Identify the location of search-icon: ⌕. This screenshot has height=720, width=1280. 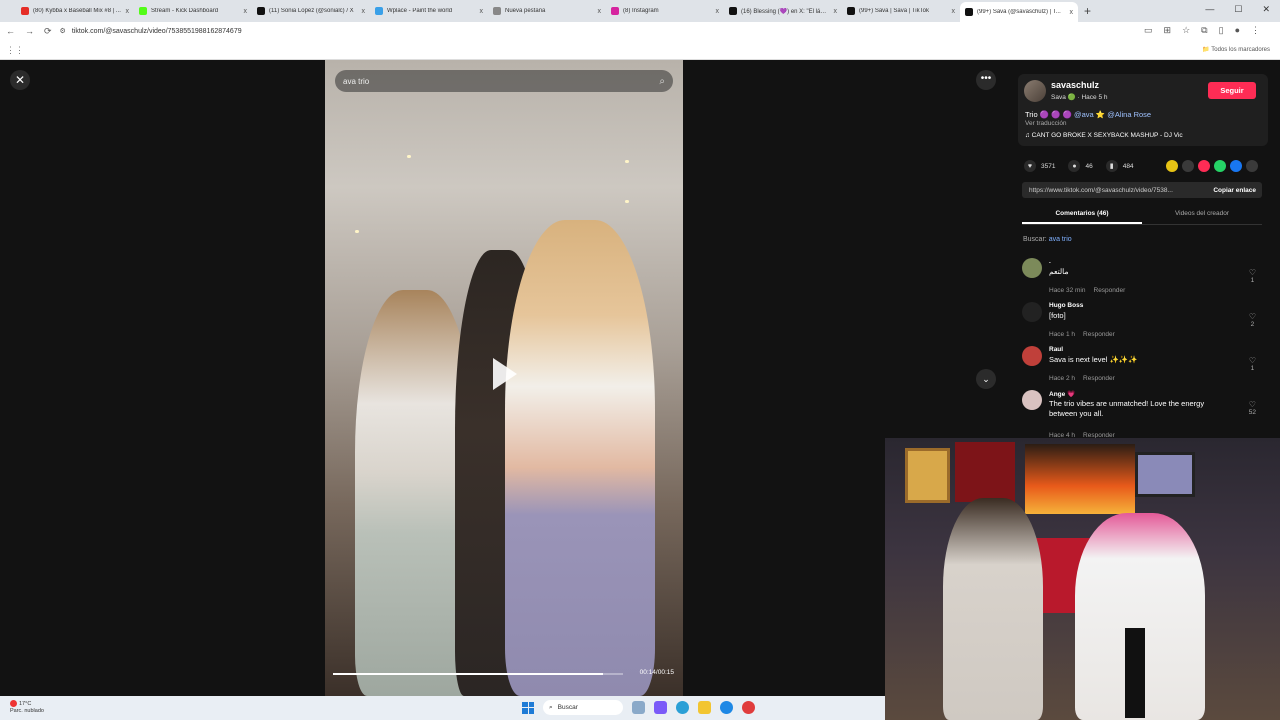
(662, 81).